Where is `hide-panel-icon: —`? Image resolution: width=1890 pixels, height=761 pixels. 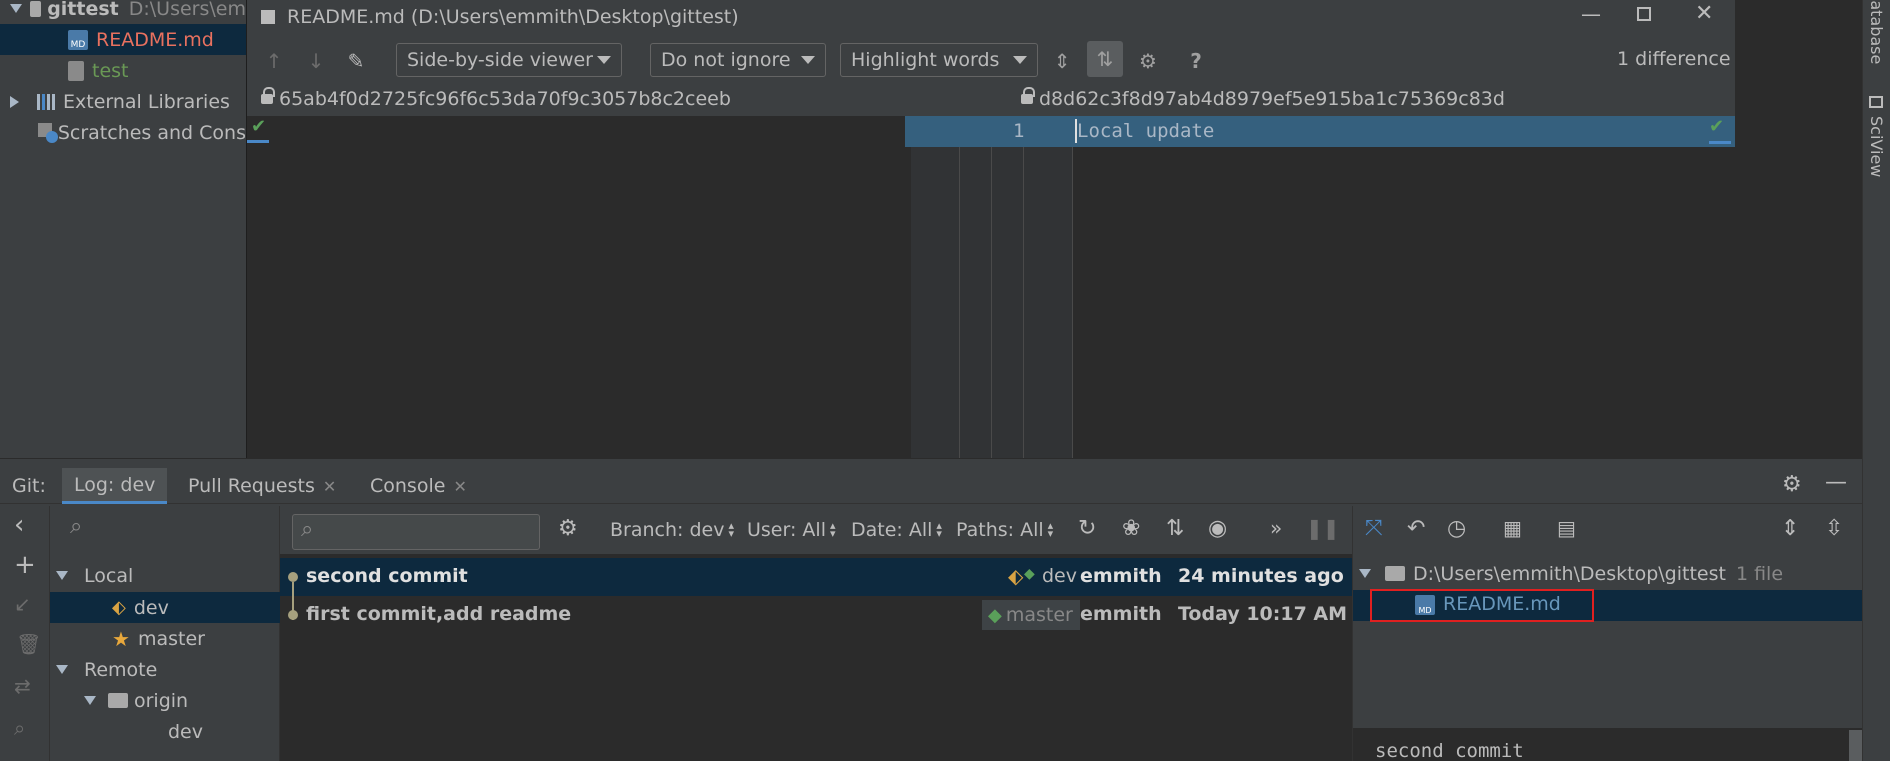
hide-panel-icon: — is located at coordinates (1836, 482).